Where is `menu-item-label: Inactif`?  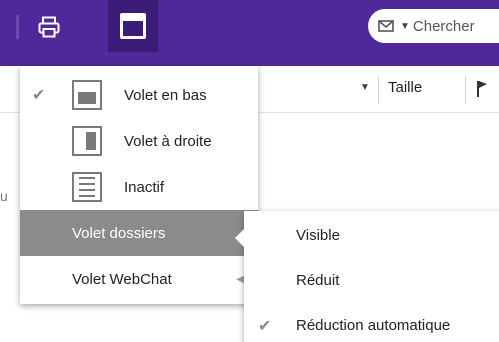
menu-item-label: Inactif is located at coordinates (144, 187).